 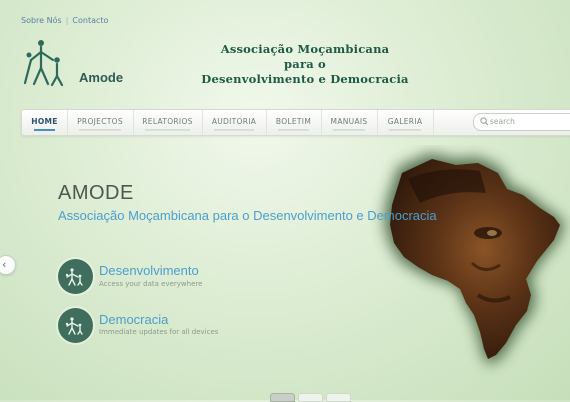 What do you see at coordinates (521, 122) in the screenshot?
I see `search-input: search` at bounding box center [521, 122].